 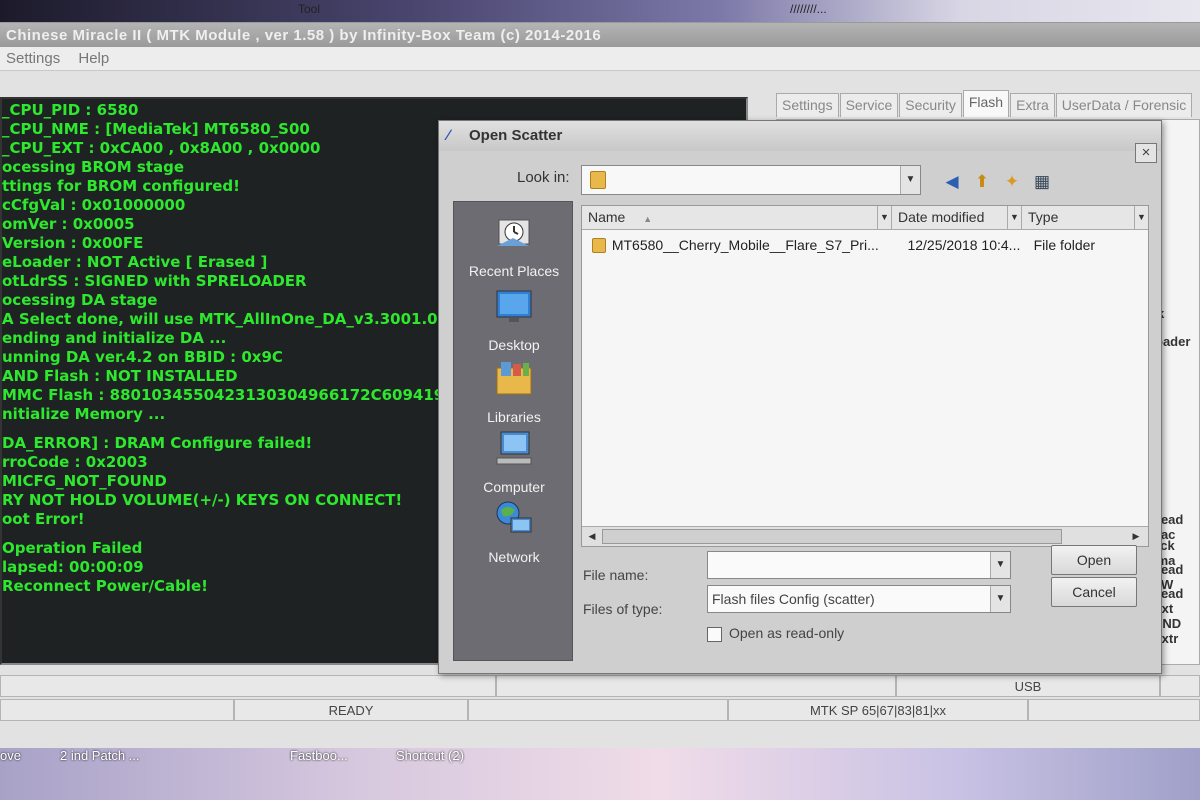 What do you see at coordinates (514, 378) in the screenshot?
I see `libraries-icon` at bounding box center [514, 378].